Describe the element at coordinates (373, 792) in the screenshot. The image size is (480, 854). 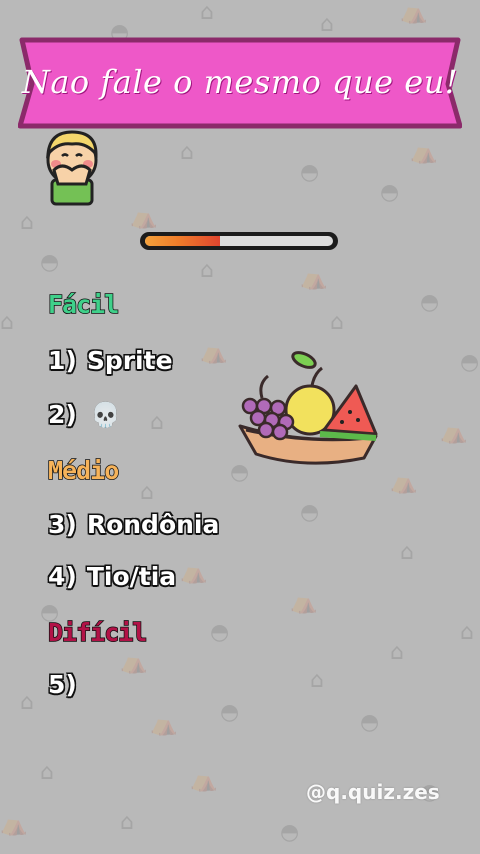
I see `account-handle: @q.quiz.zes` at that location.